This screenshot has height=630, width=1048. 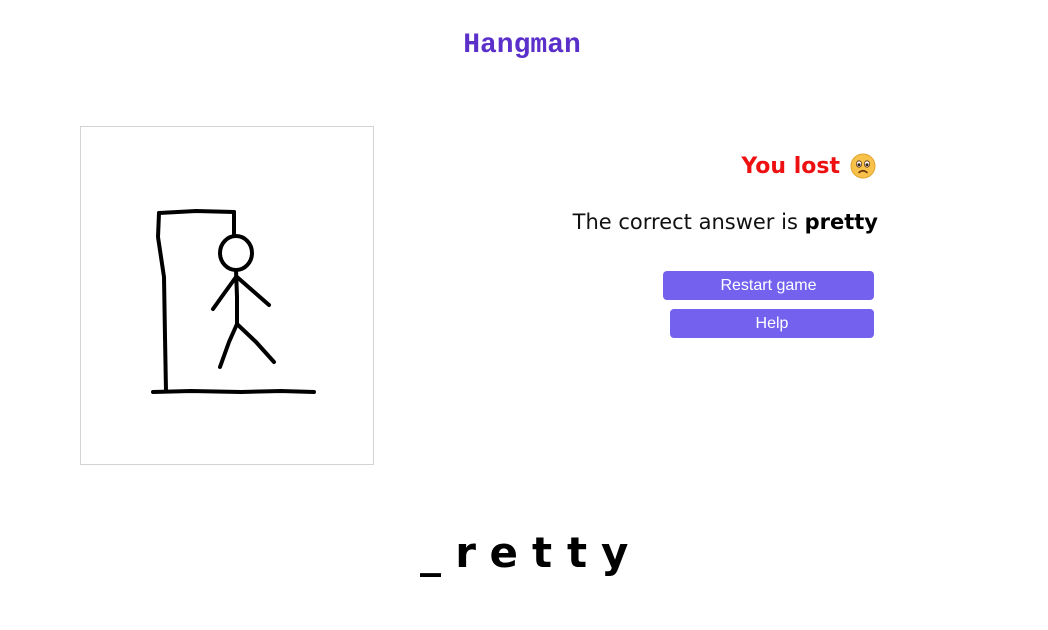 I want to click on answer-prefix: The correct answer is, so click(x=685, y=222).